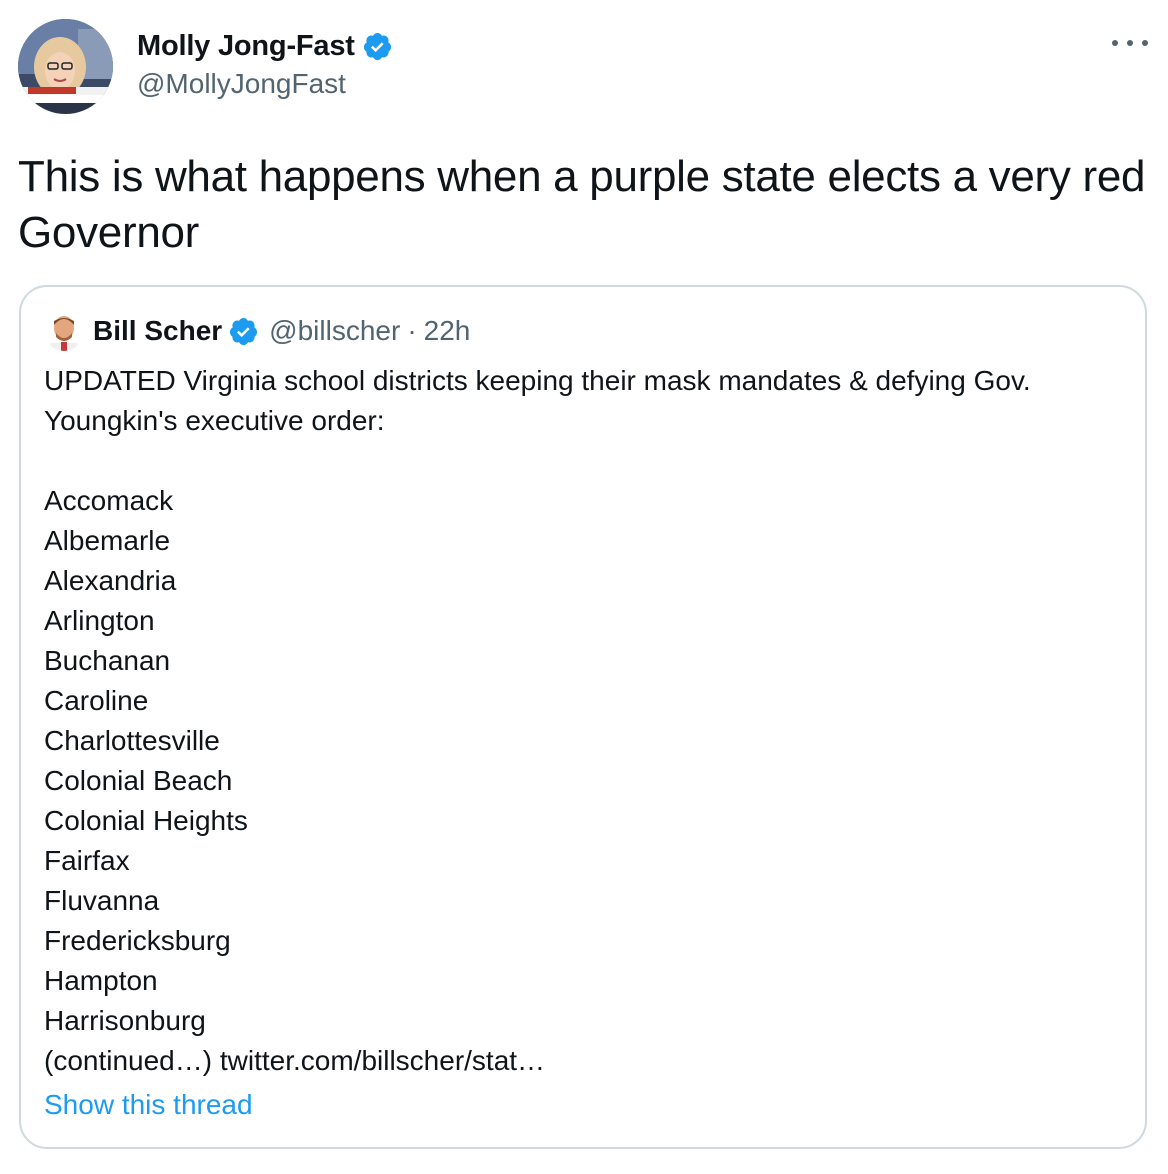 The image size is (1168, 1174). What do you see at coordinates (87, 860) in the screenshot?
I see `district-item: Fairfax` at bounding box center [87, 860].